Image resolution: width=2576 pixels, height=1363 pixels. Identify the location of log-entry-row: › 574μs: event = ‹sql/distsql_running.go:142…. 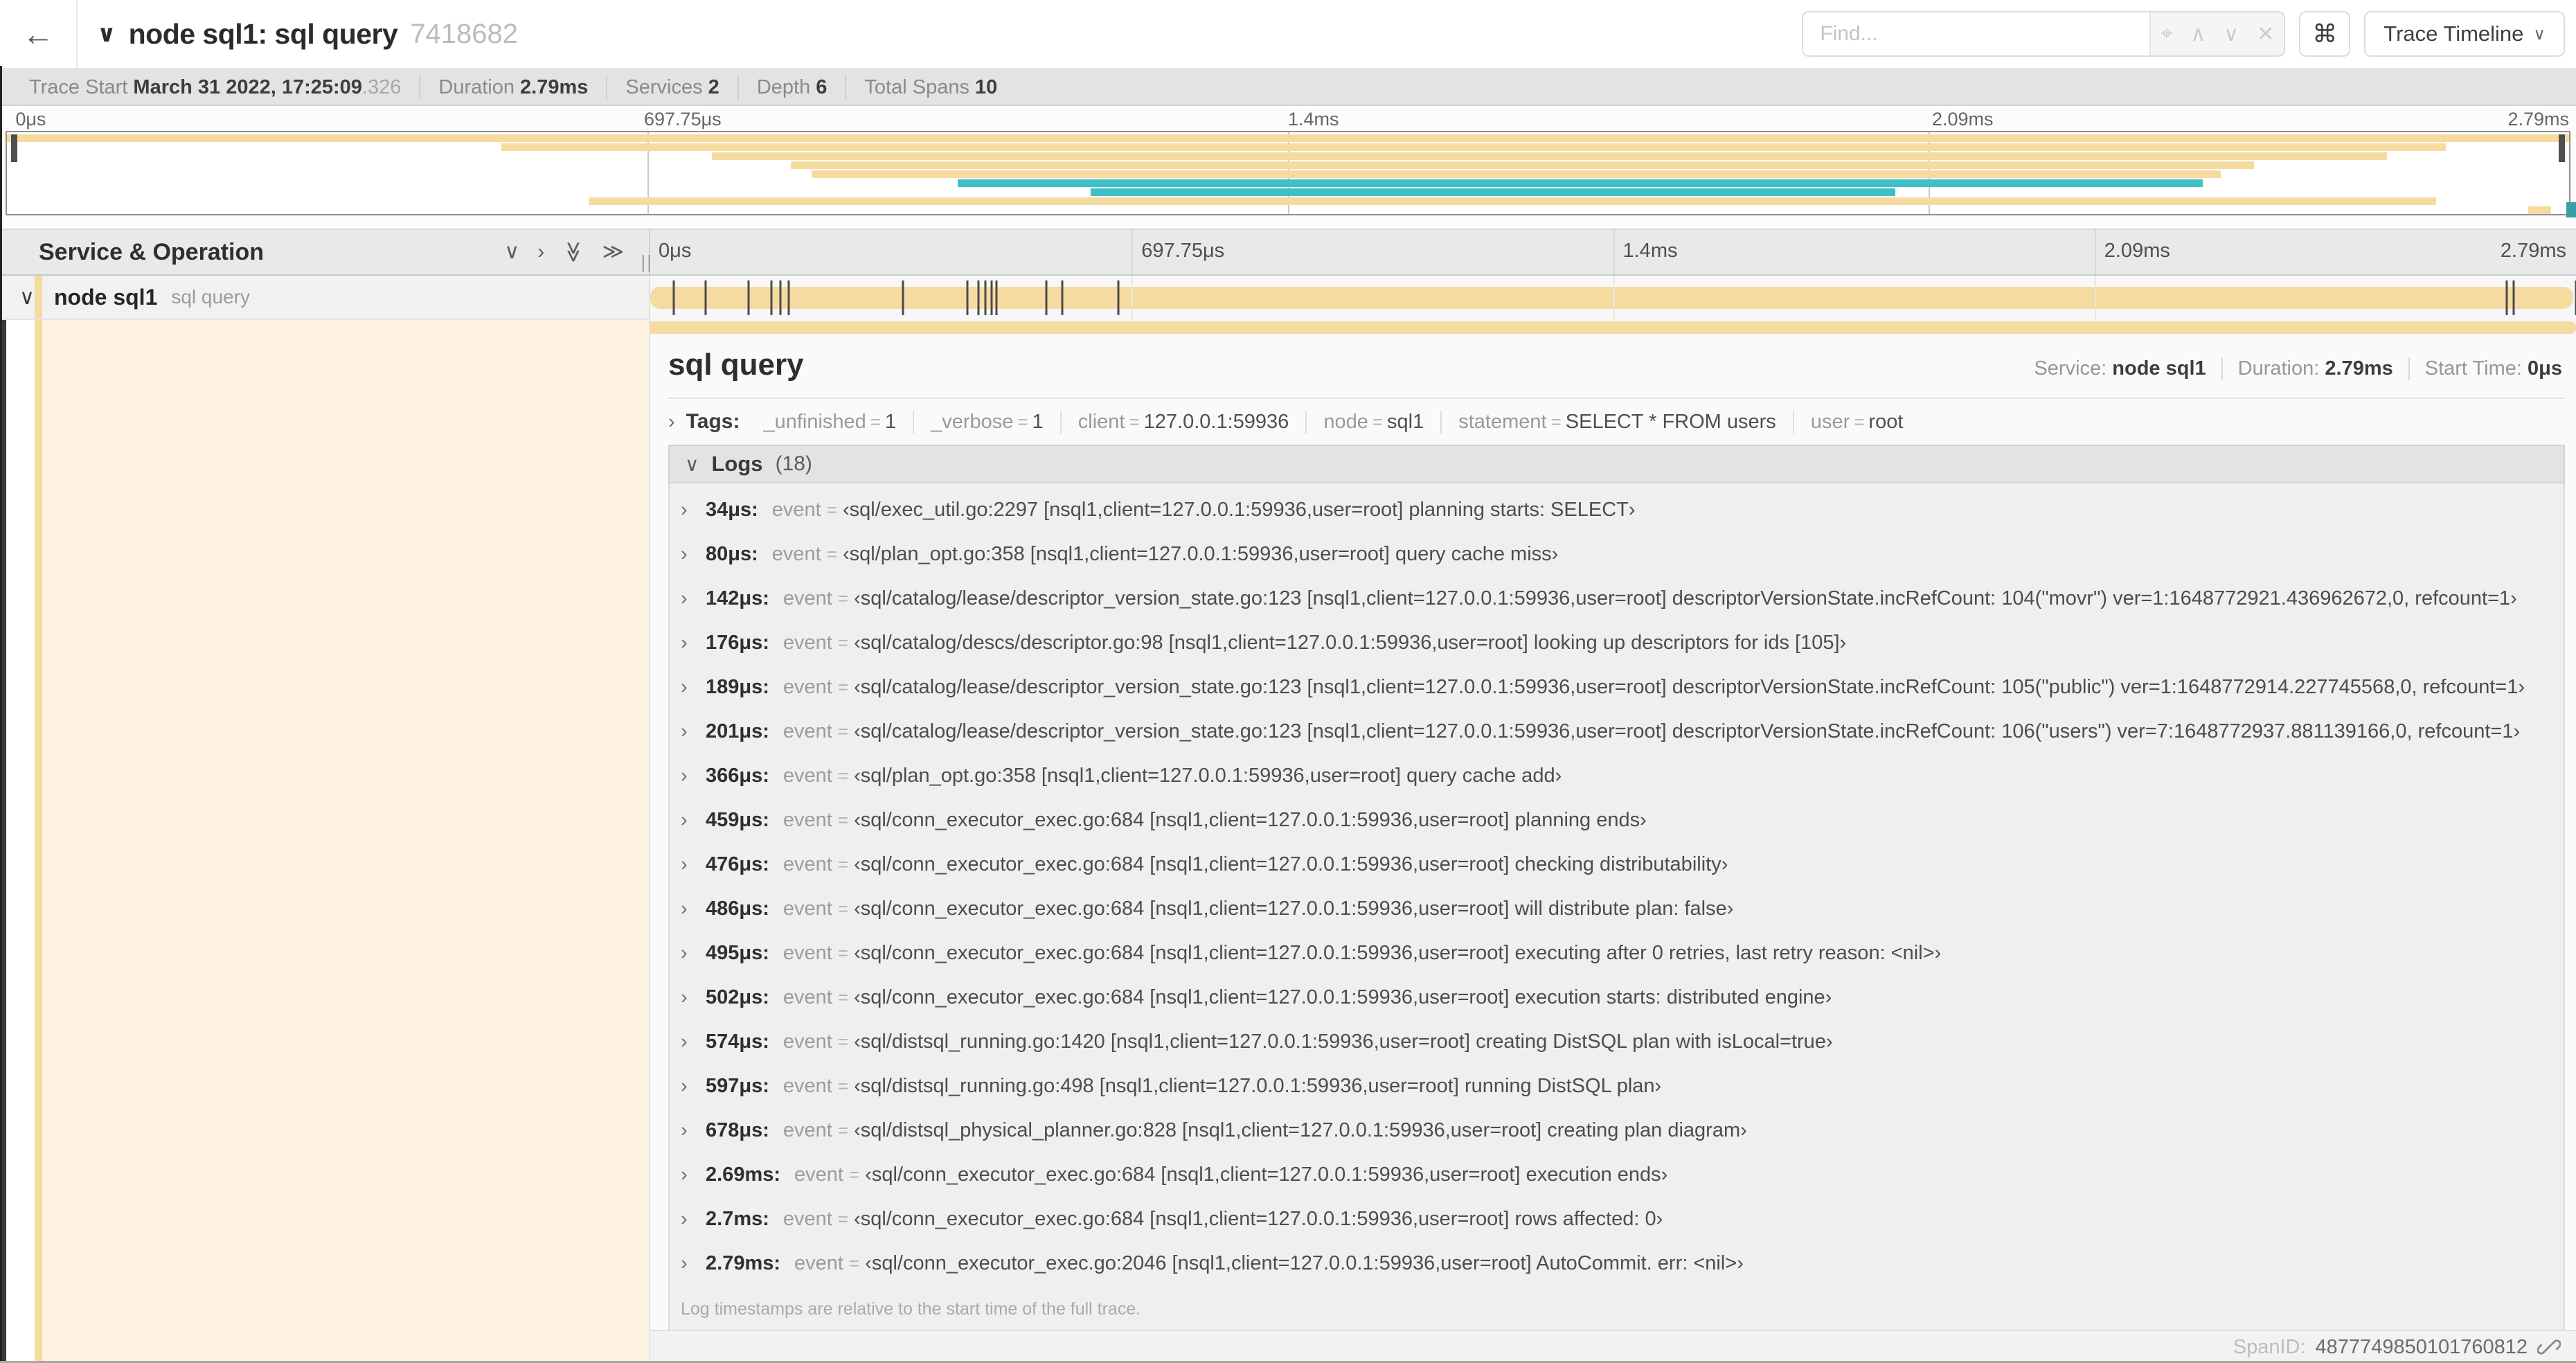
(1617, 1042).